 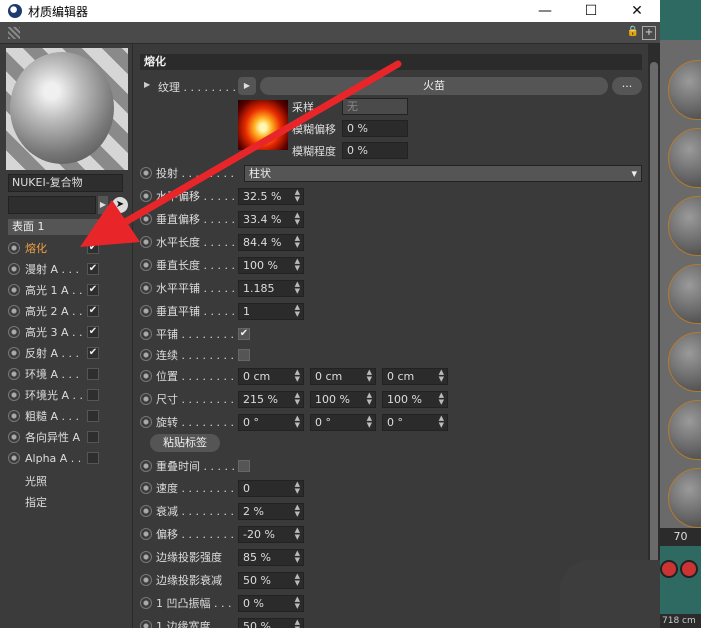 What do you see at coordinates (375, 128) in the screenshot?
I see `blur-offset-field: 0 %` at bounding box center [375, 128].